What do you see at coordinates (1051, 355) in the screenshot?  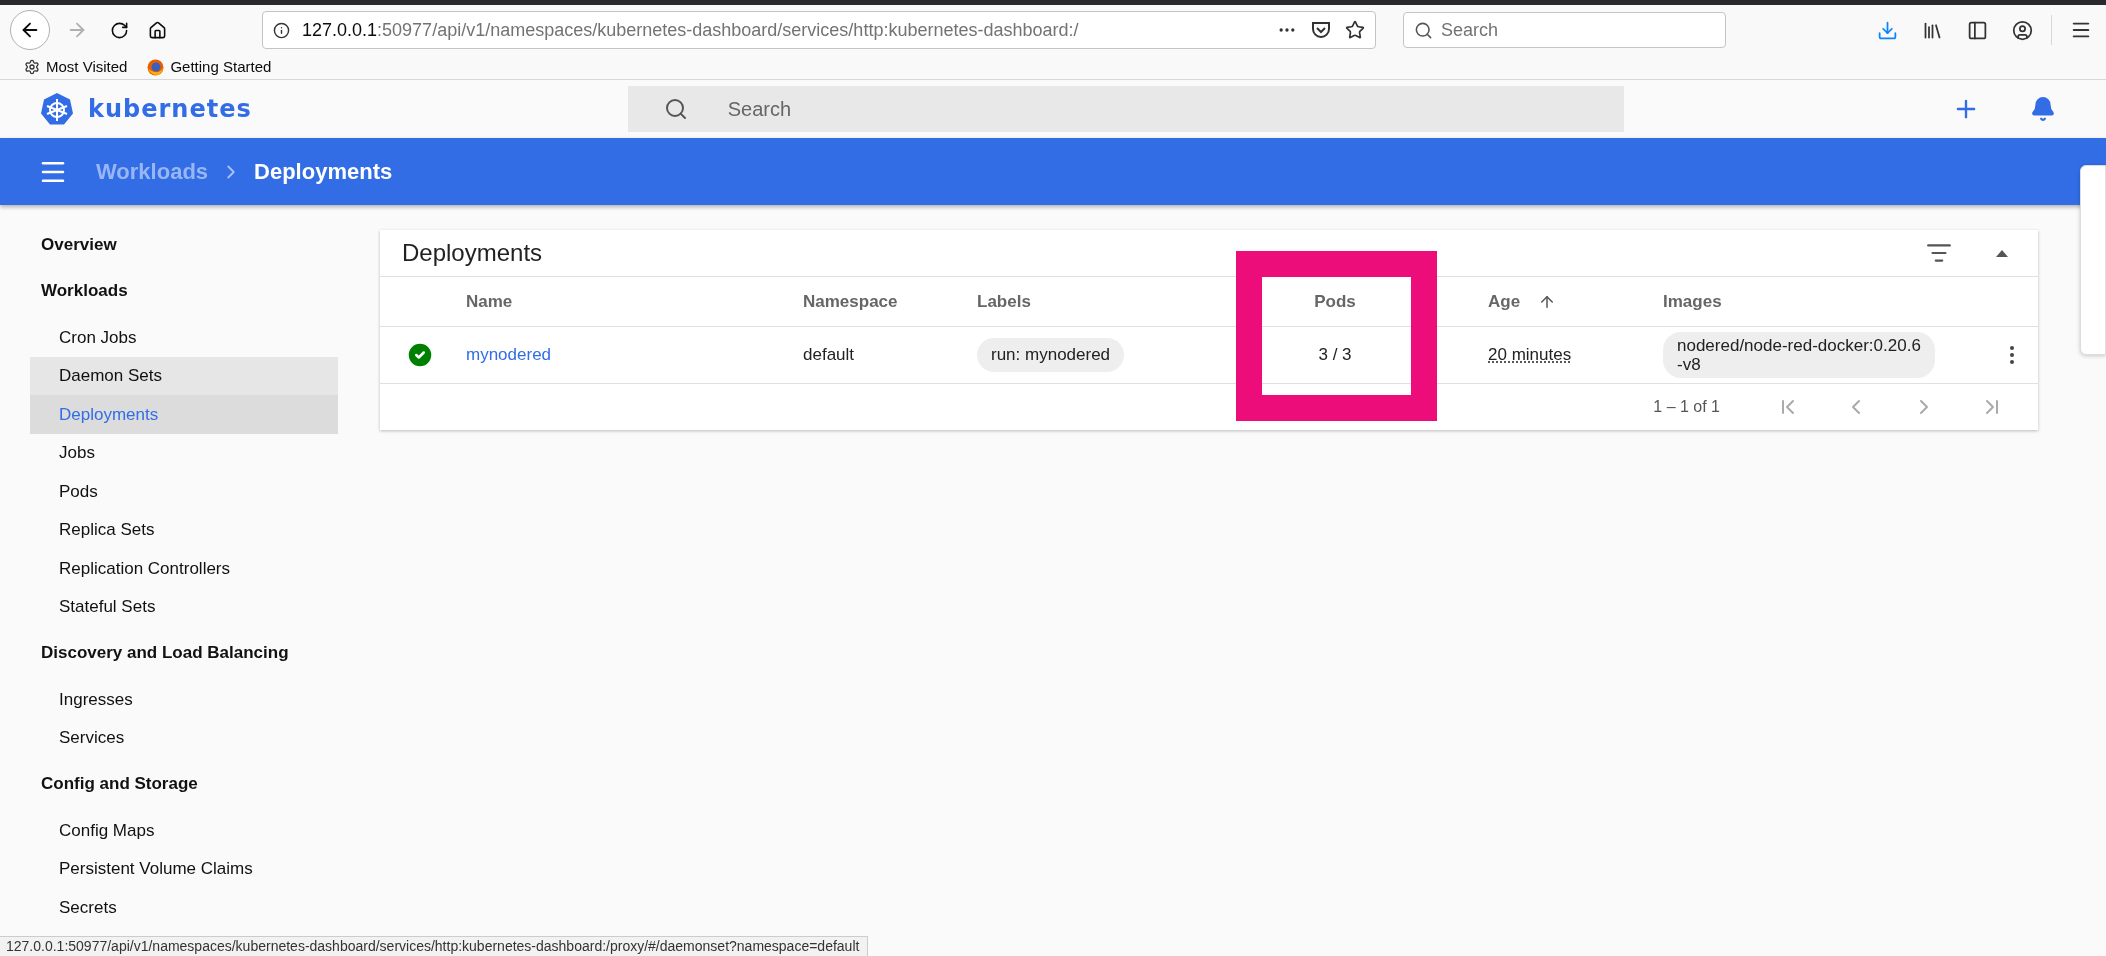 I see `label-chip: run: mynodered` at bounding box center [1051, 355].